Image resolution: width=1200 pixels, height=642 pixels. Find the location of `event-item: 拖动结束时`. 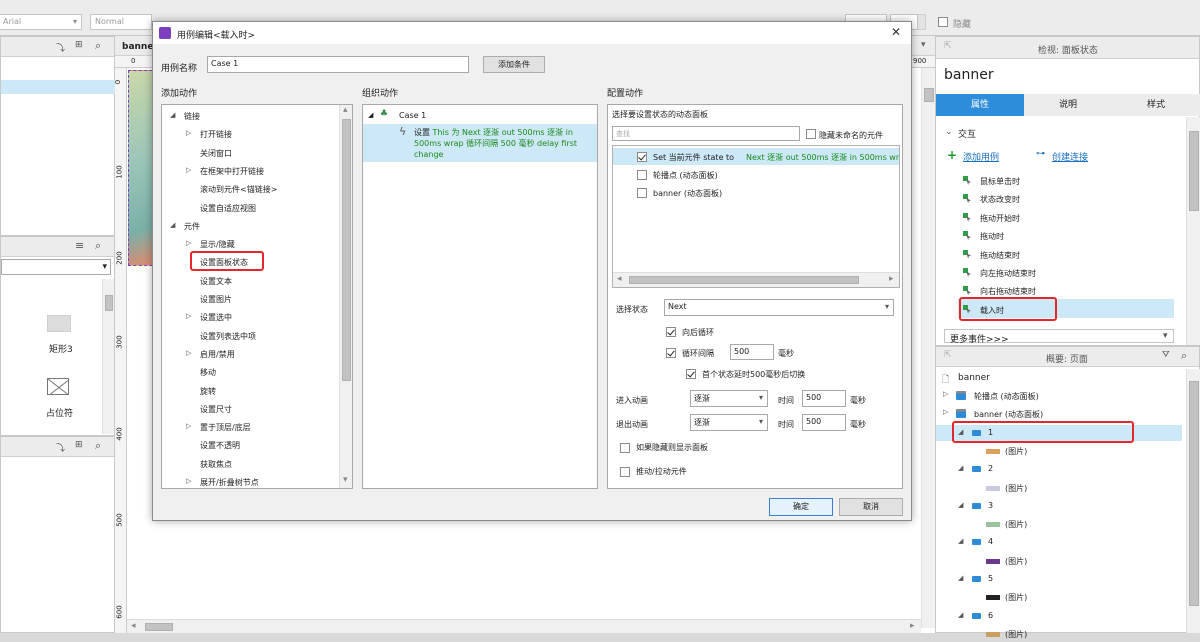

event-item: 拖动结束时 is located at coordinates (1058, 255).